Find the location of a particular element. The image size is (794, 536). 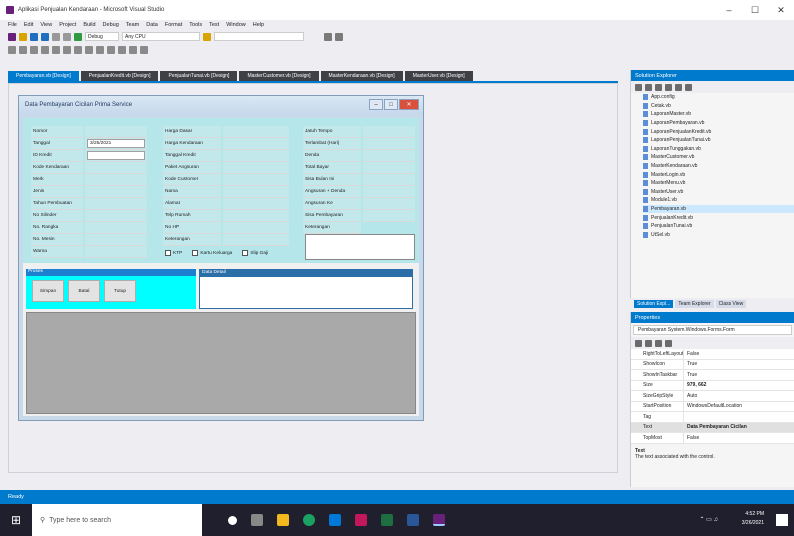

windows-start-icon: ⊞ is located at coordinates (16, 520).